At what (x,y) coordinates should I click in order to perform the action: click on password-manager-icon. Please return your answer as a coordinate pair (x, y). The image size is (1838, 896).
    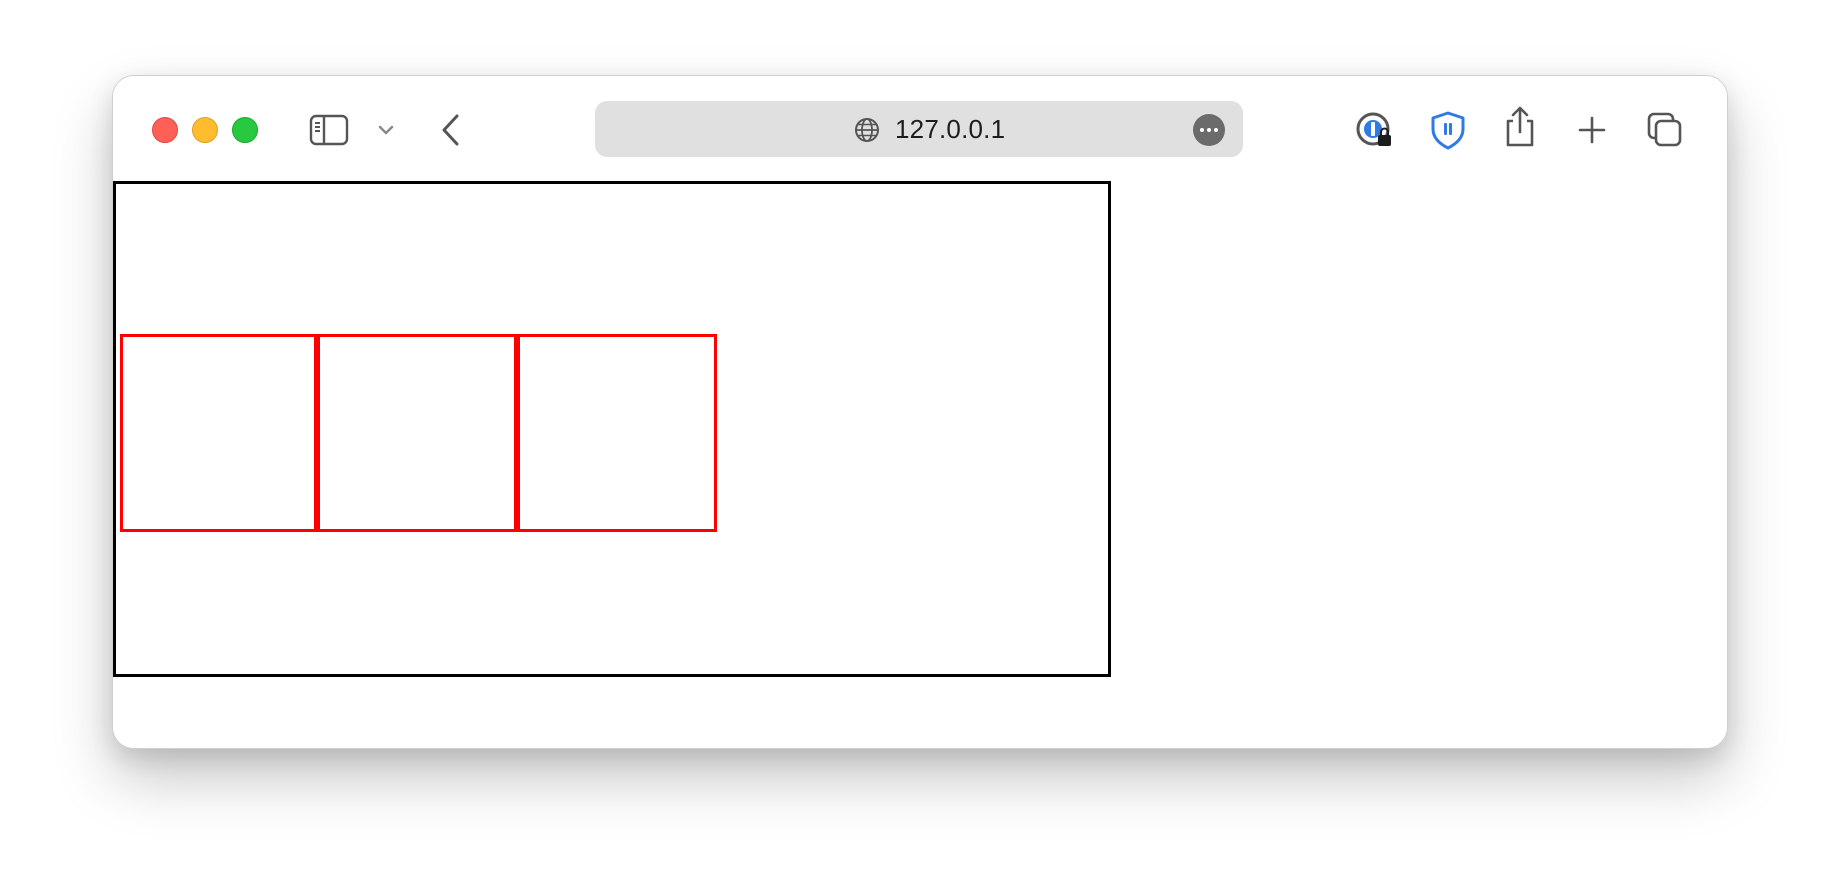
    Looking at the image, I should click on (1373, 129).